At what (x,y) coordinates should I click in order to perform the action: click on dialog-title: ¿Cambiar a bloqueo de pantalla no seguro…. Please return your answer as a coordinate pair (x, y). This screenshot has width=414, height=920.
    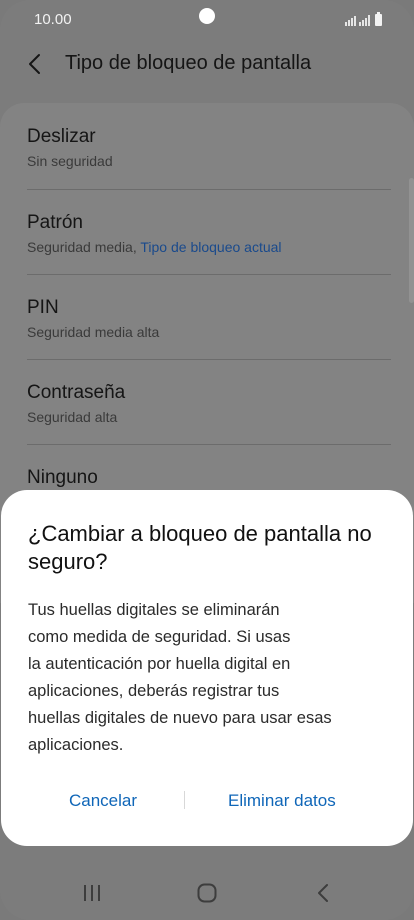
    Looking at the image, I should click on (200, 547).